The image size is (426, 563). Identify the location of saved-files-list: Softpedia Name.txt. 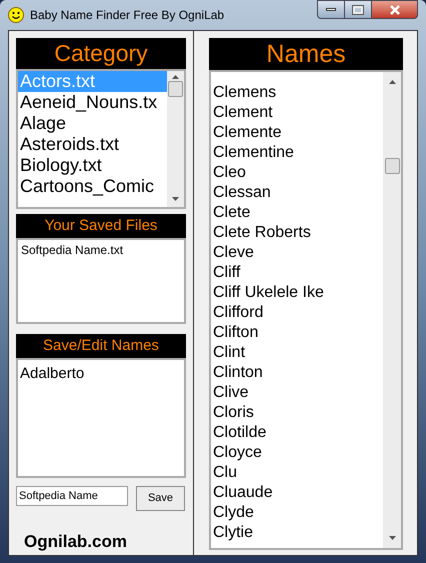
(101, 281).